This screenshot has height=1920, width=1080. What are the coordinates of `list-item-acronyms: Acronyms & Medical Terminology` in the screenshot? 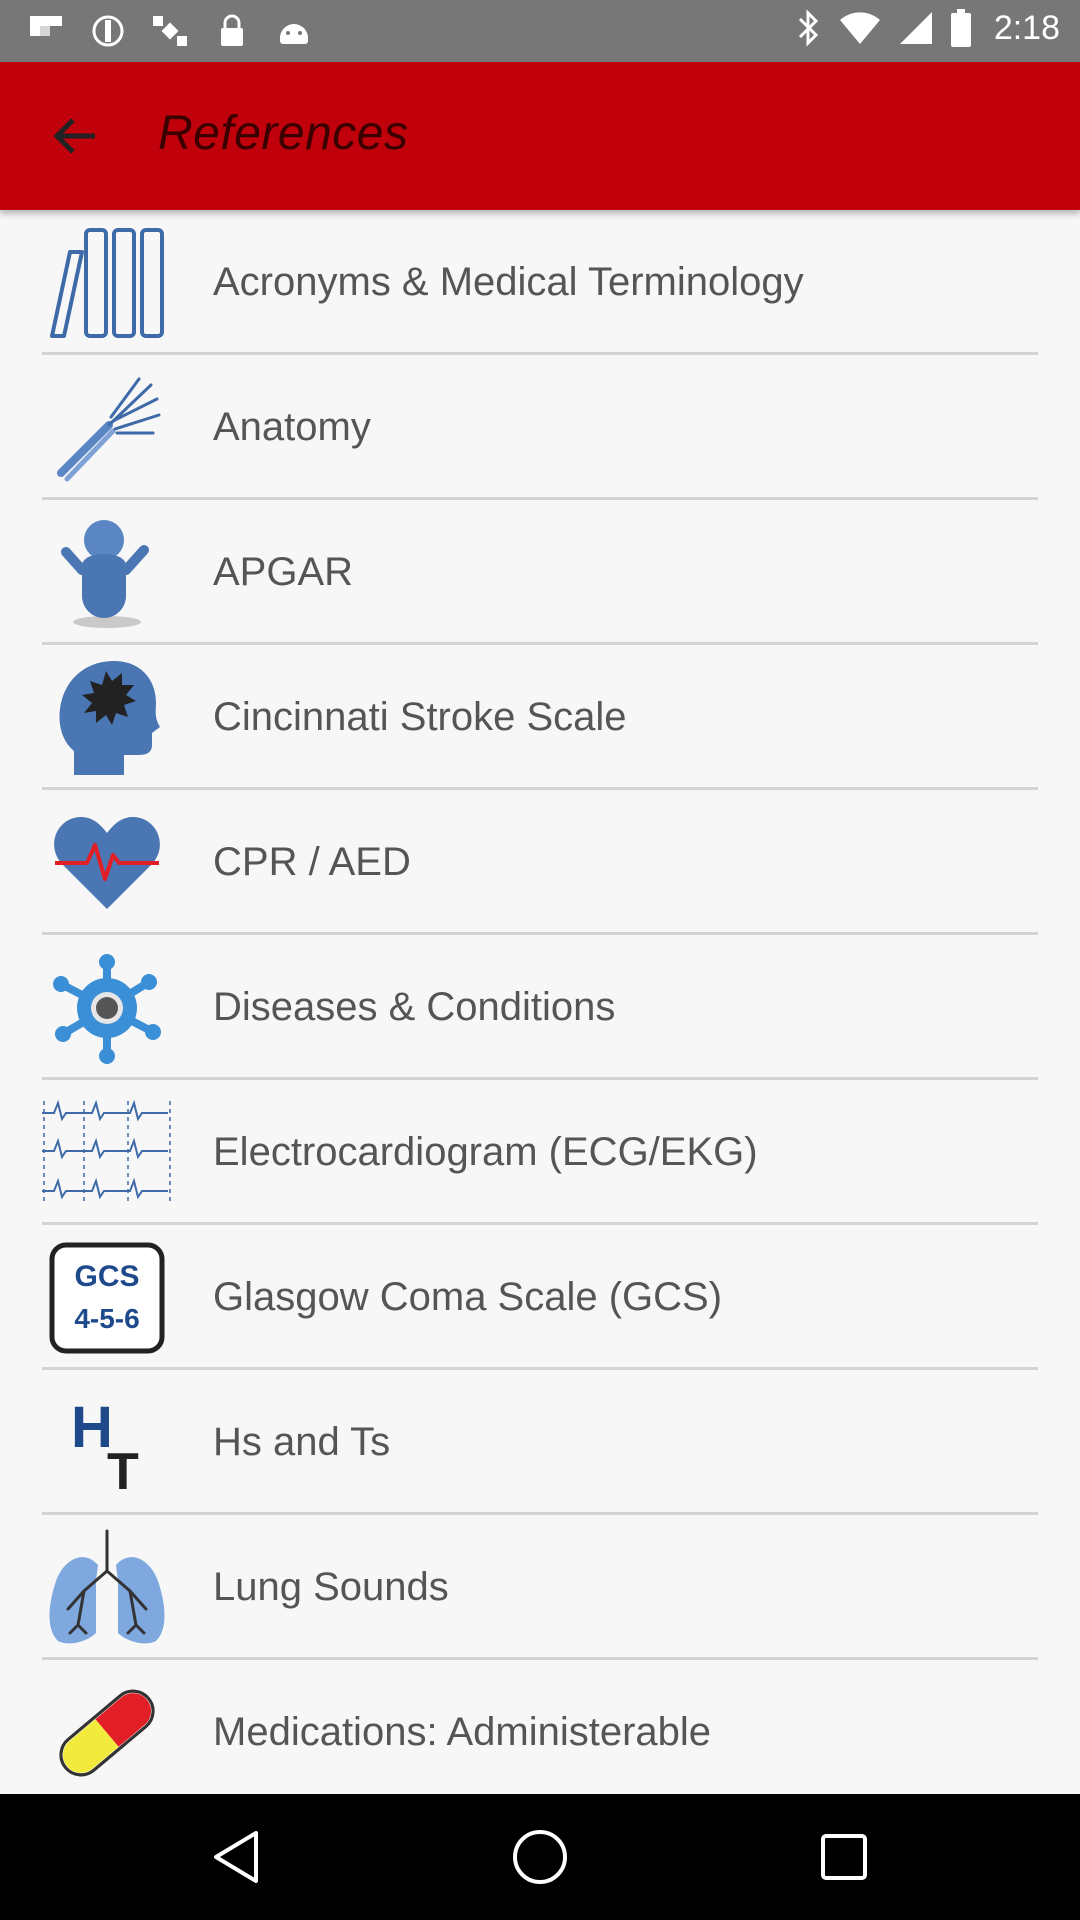 It's located at (540, 282).